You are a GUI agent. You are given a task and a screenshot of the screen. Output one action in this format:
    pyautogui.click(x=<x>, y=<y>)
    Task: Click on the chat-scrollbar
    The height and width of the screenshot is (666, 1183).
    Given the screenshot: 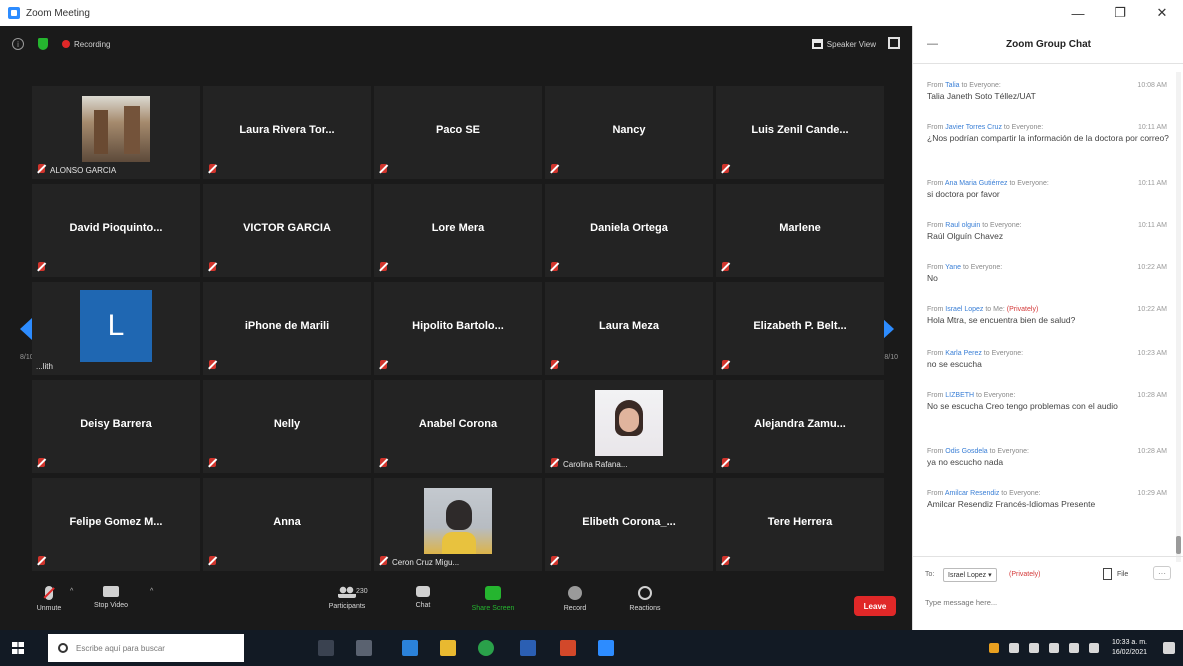 What is the action you would take?
    pyautogui.click(x=1178, y=317)
    